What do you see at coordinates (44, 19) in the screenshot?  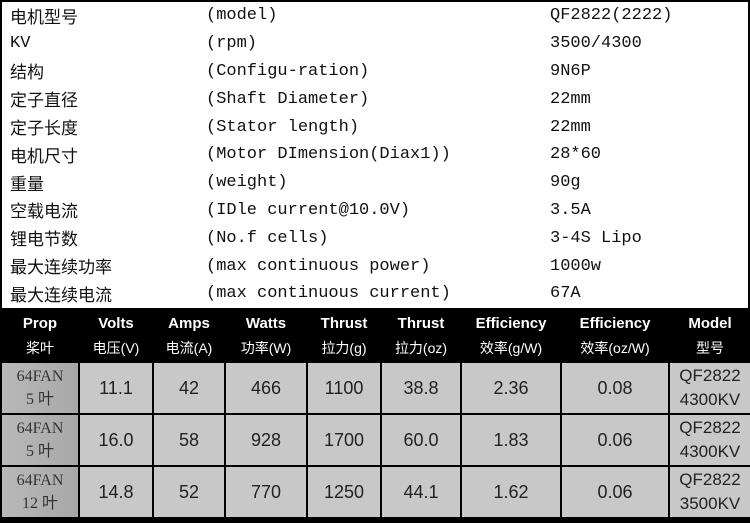 I see `spec-label-zh: 电机型号` at bounding box center [44, 19].